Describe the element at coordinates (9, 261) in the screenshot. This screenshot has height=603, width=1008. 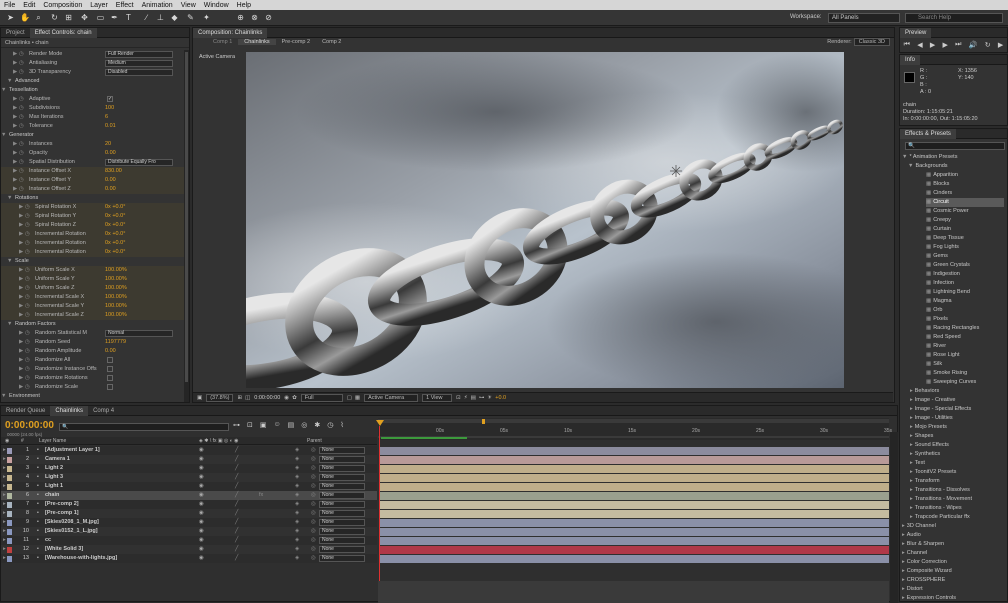
I see `disclosure-triangle-icon: ▼` at that location.